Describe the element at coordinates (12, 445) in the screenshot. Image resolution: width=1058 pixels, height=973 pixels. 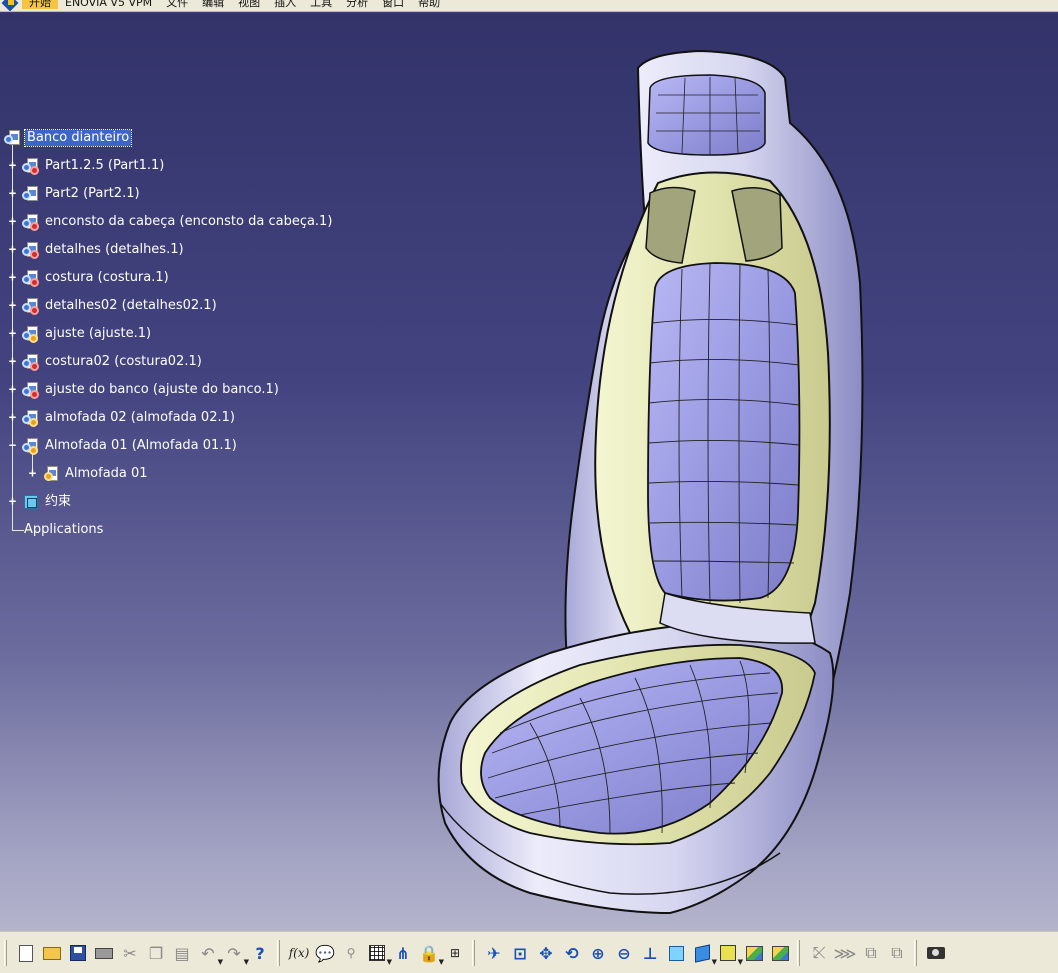
I see `collapse-icon: −` at that location.